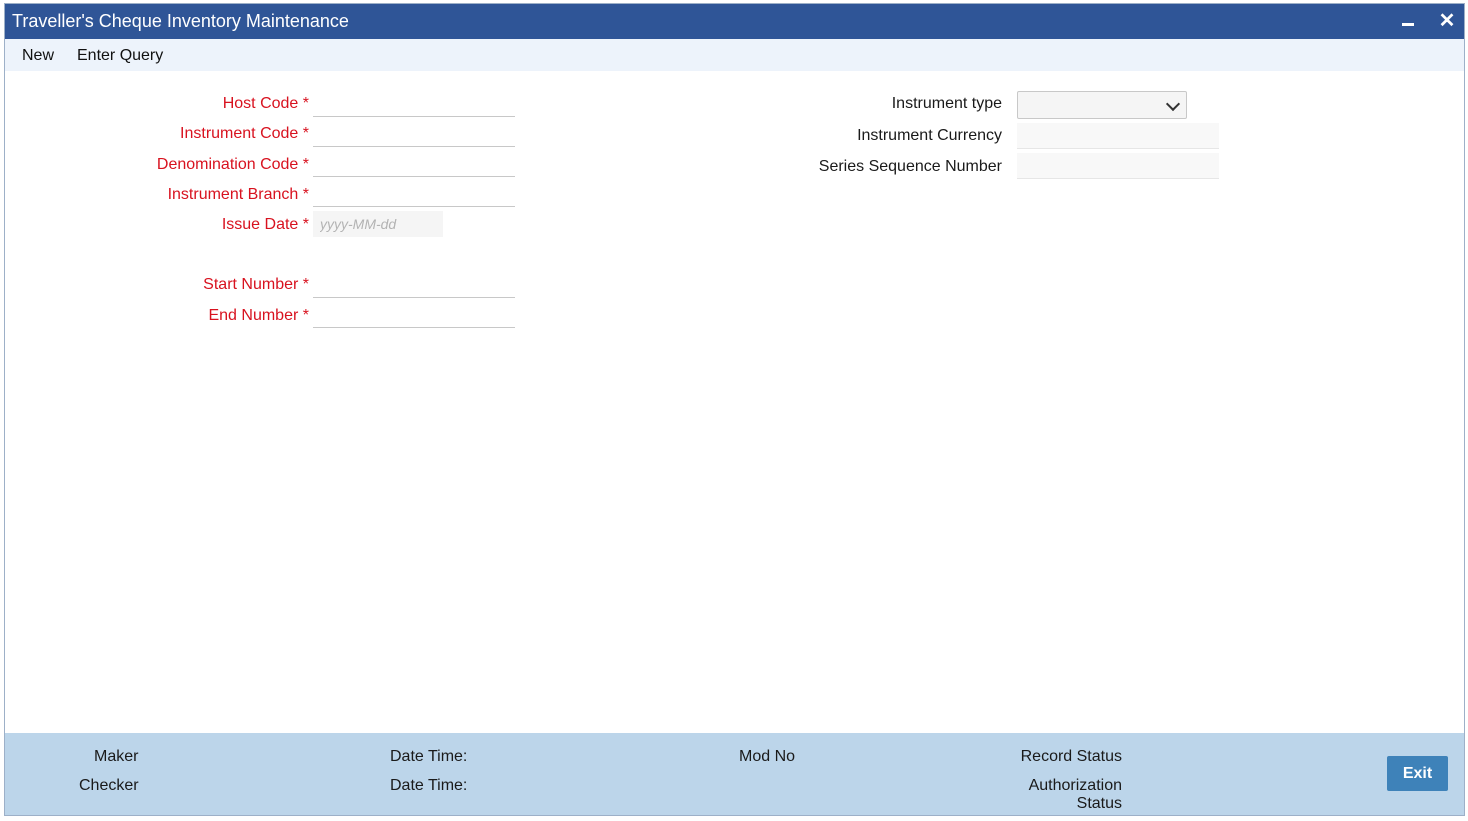 The width and height of the screenshot is (1468, 821). I want to click on checker-label: Checker, so click(109, 785).